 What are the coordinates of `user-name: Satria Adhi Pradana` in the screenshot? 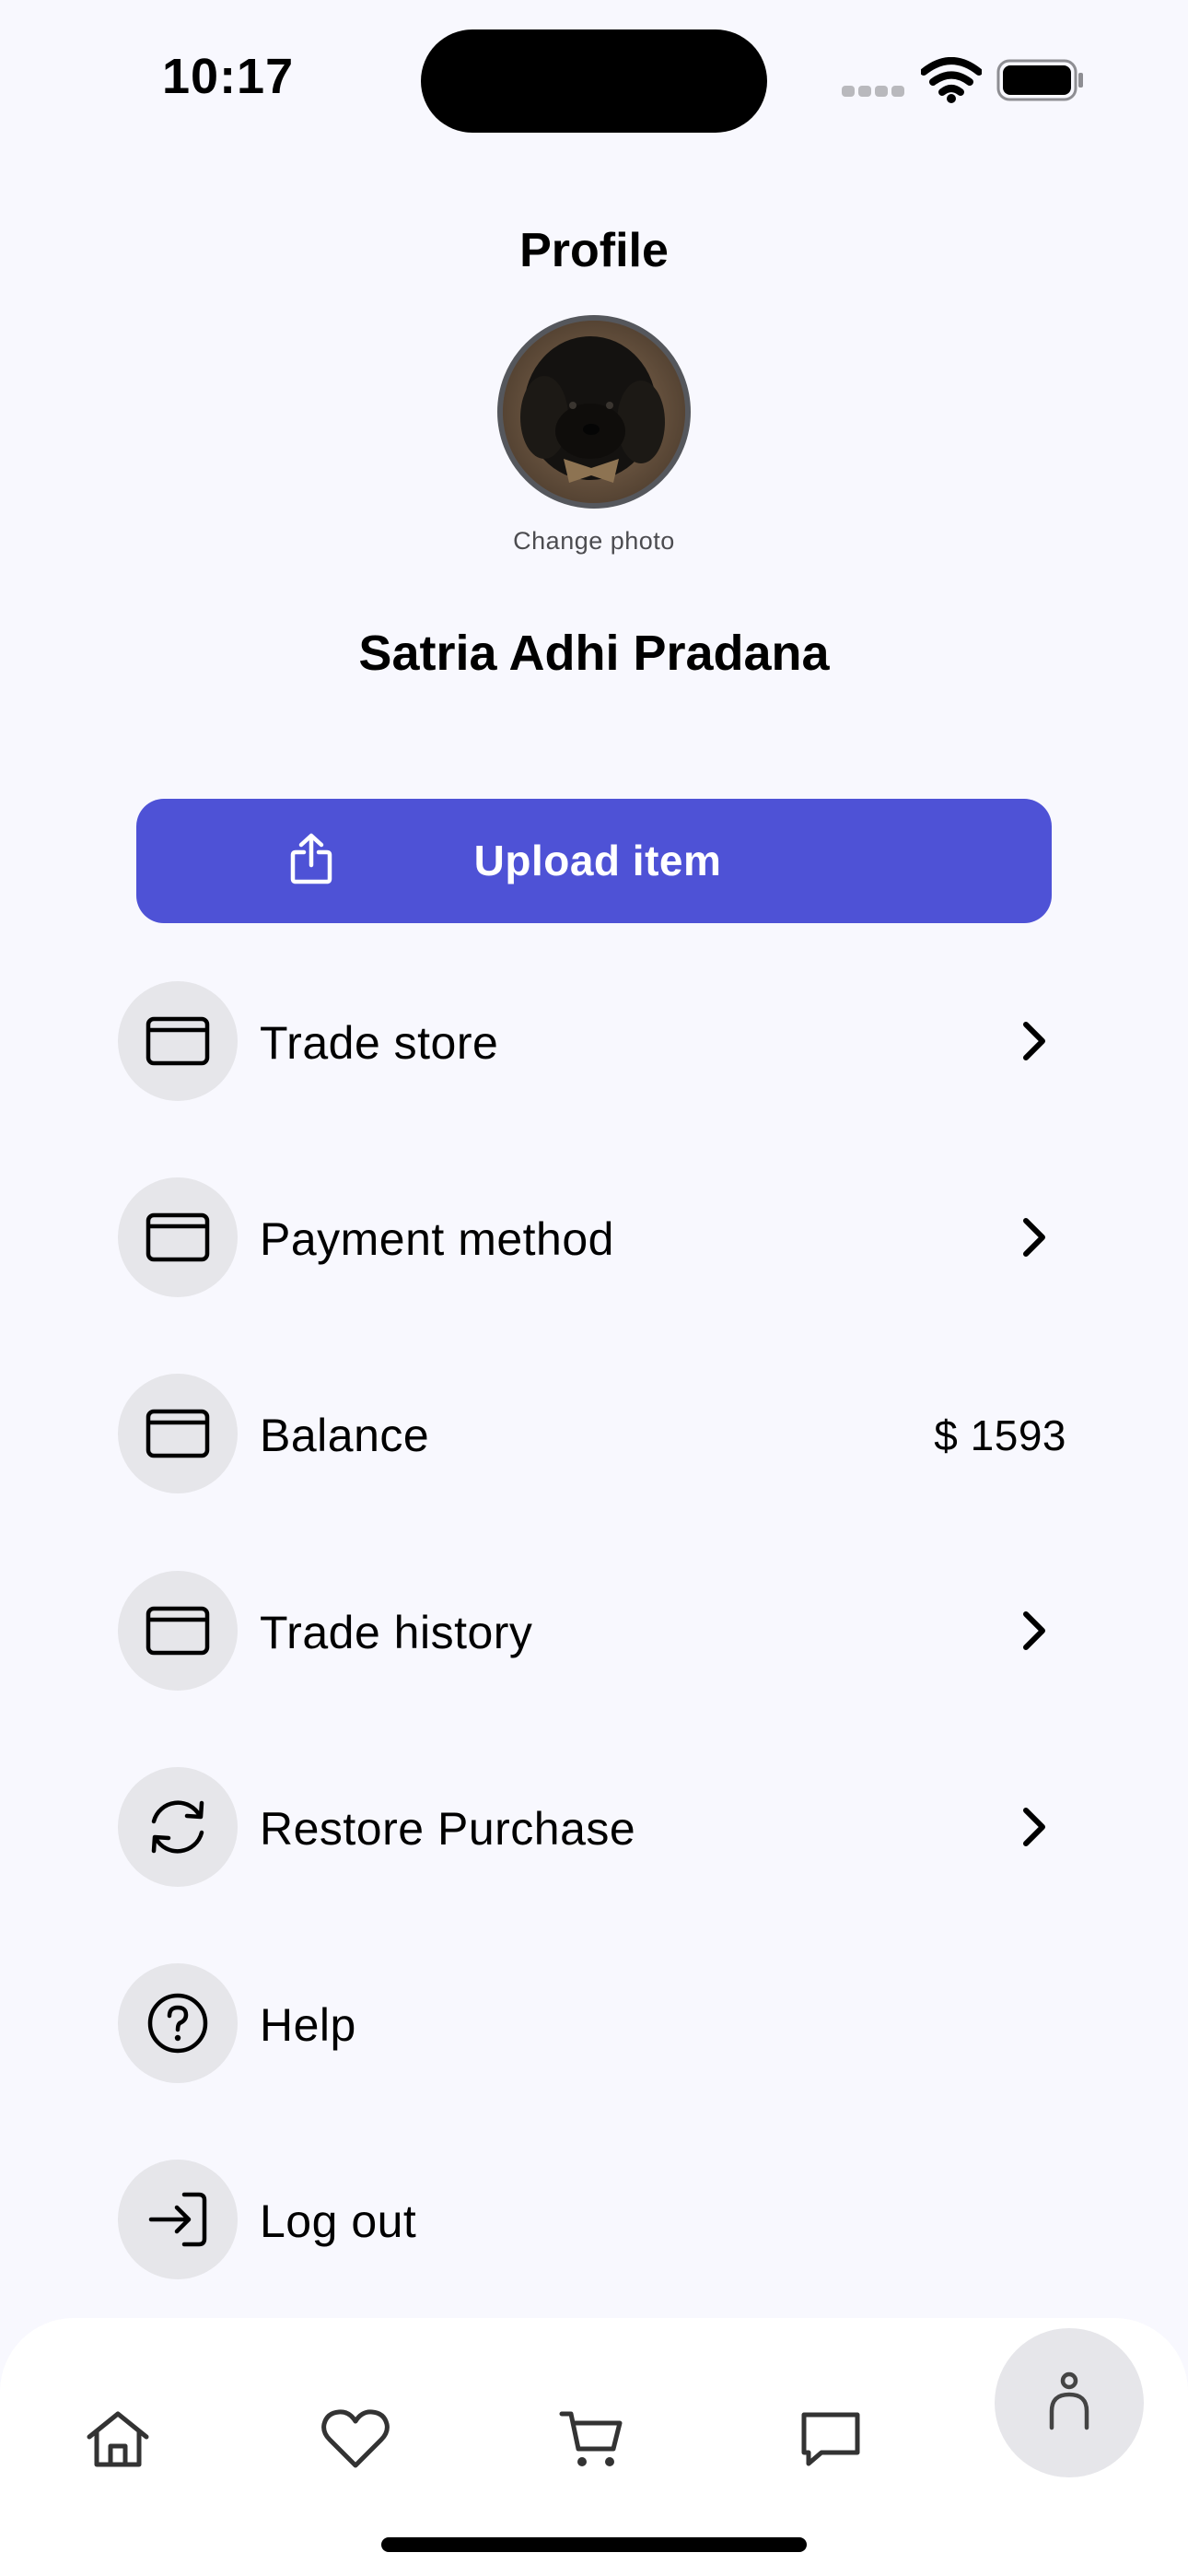 It's located at (594, 653).